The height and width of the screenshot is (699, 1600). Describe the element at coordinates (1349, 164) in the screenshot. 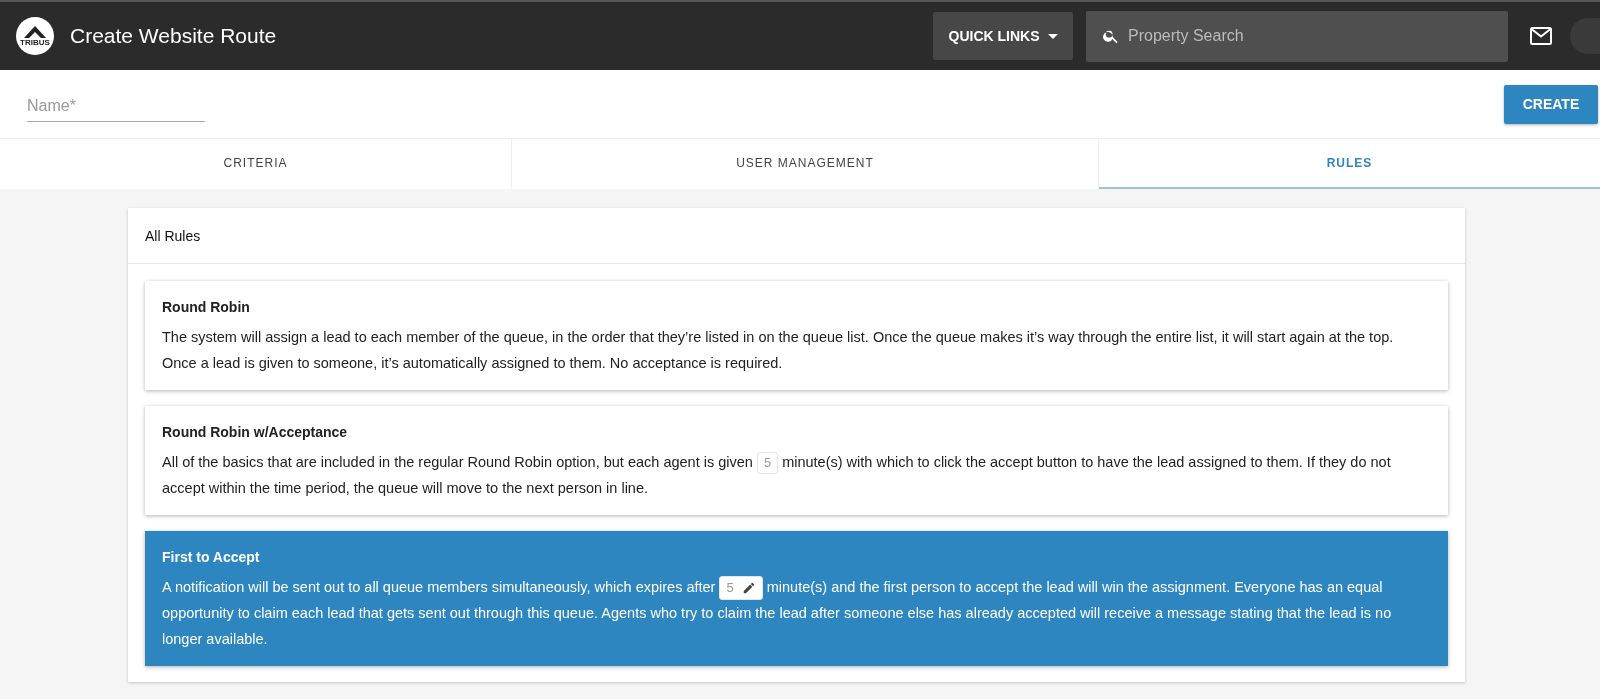

I see `tab: RULES` at that location.